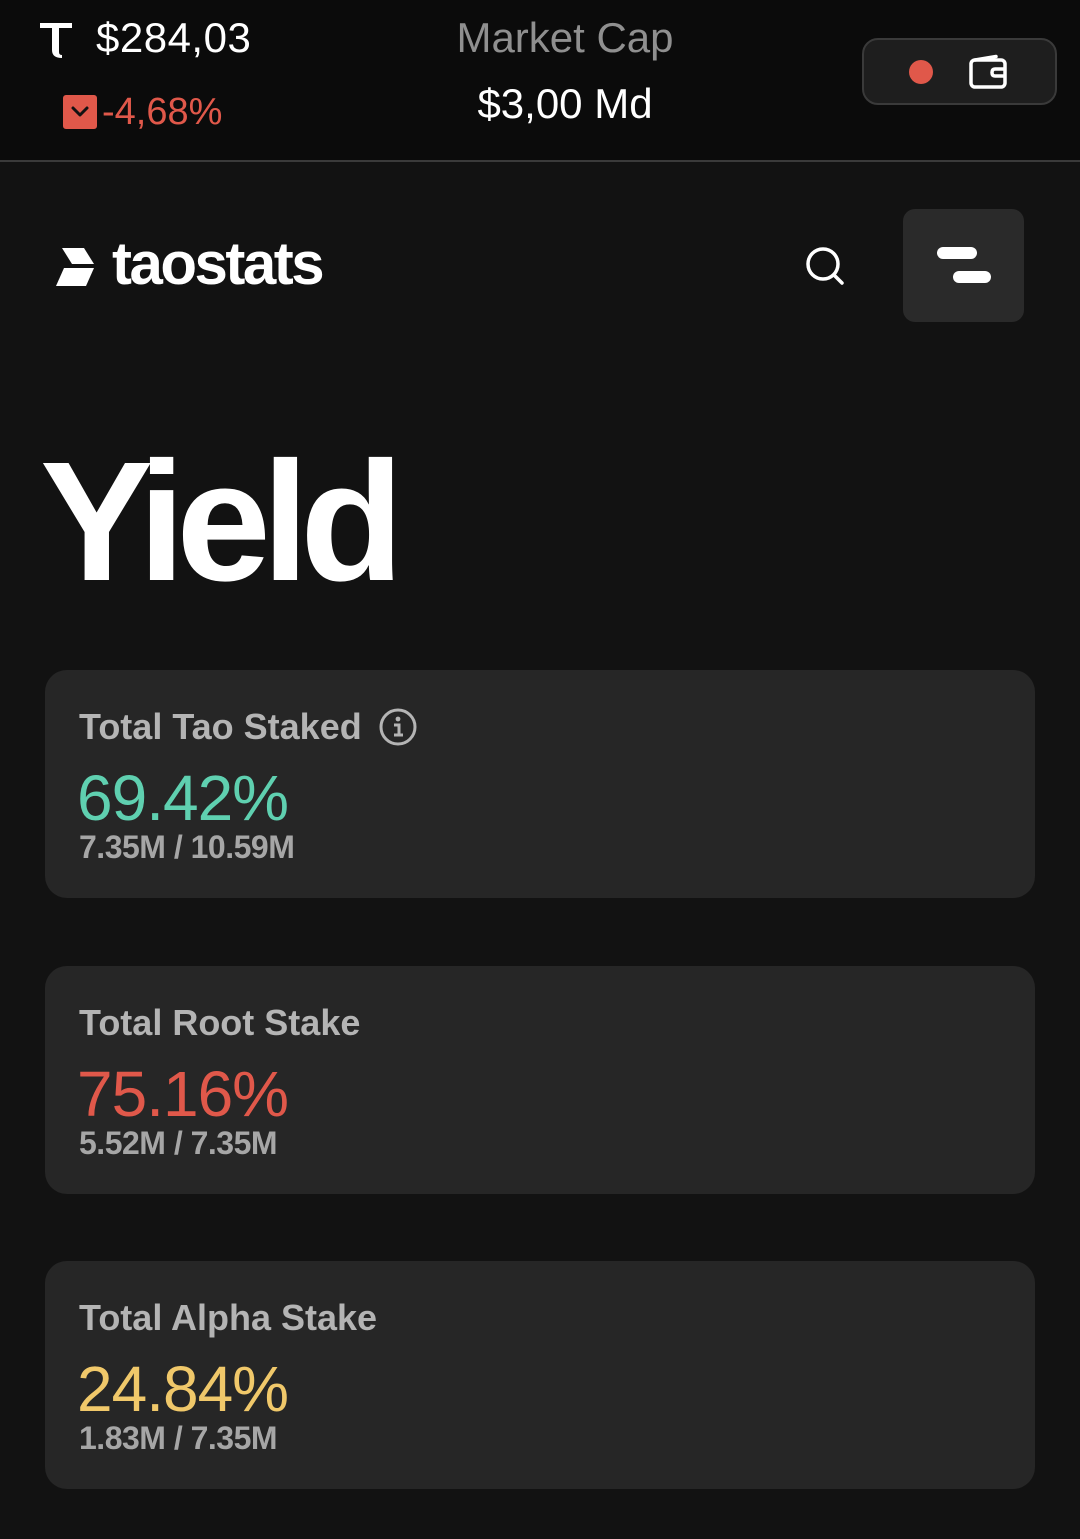  Describe the element at coordinates (220, 726) in the screenshot. I see `card-title: Total Tao Staked` at that location.